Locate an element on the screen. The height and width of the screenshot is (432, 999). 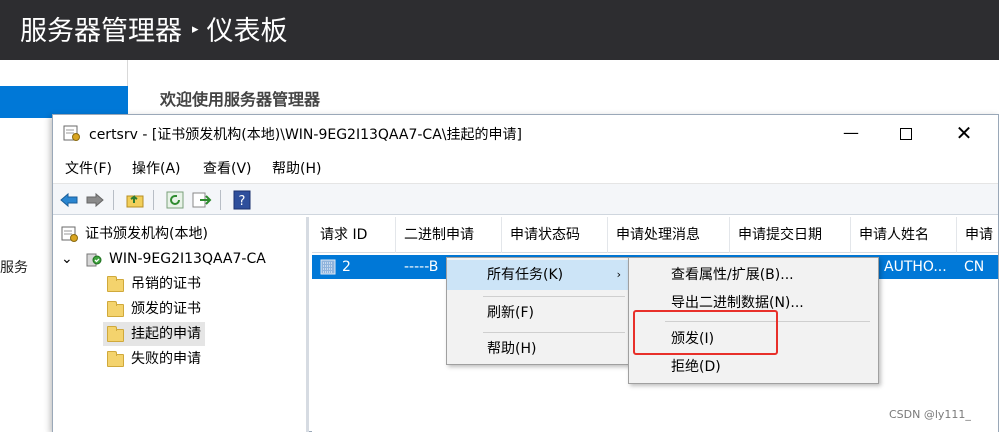
export-list-icon is located at coordinates (202, 200).